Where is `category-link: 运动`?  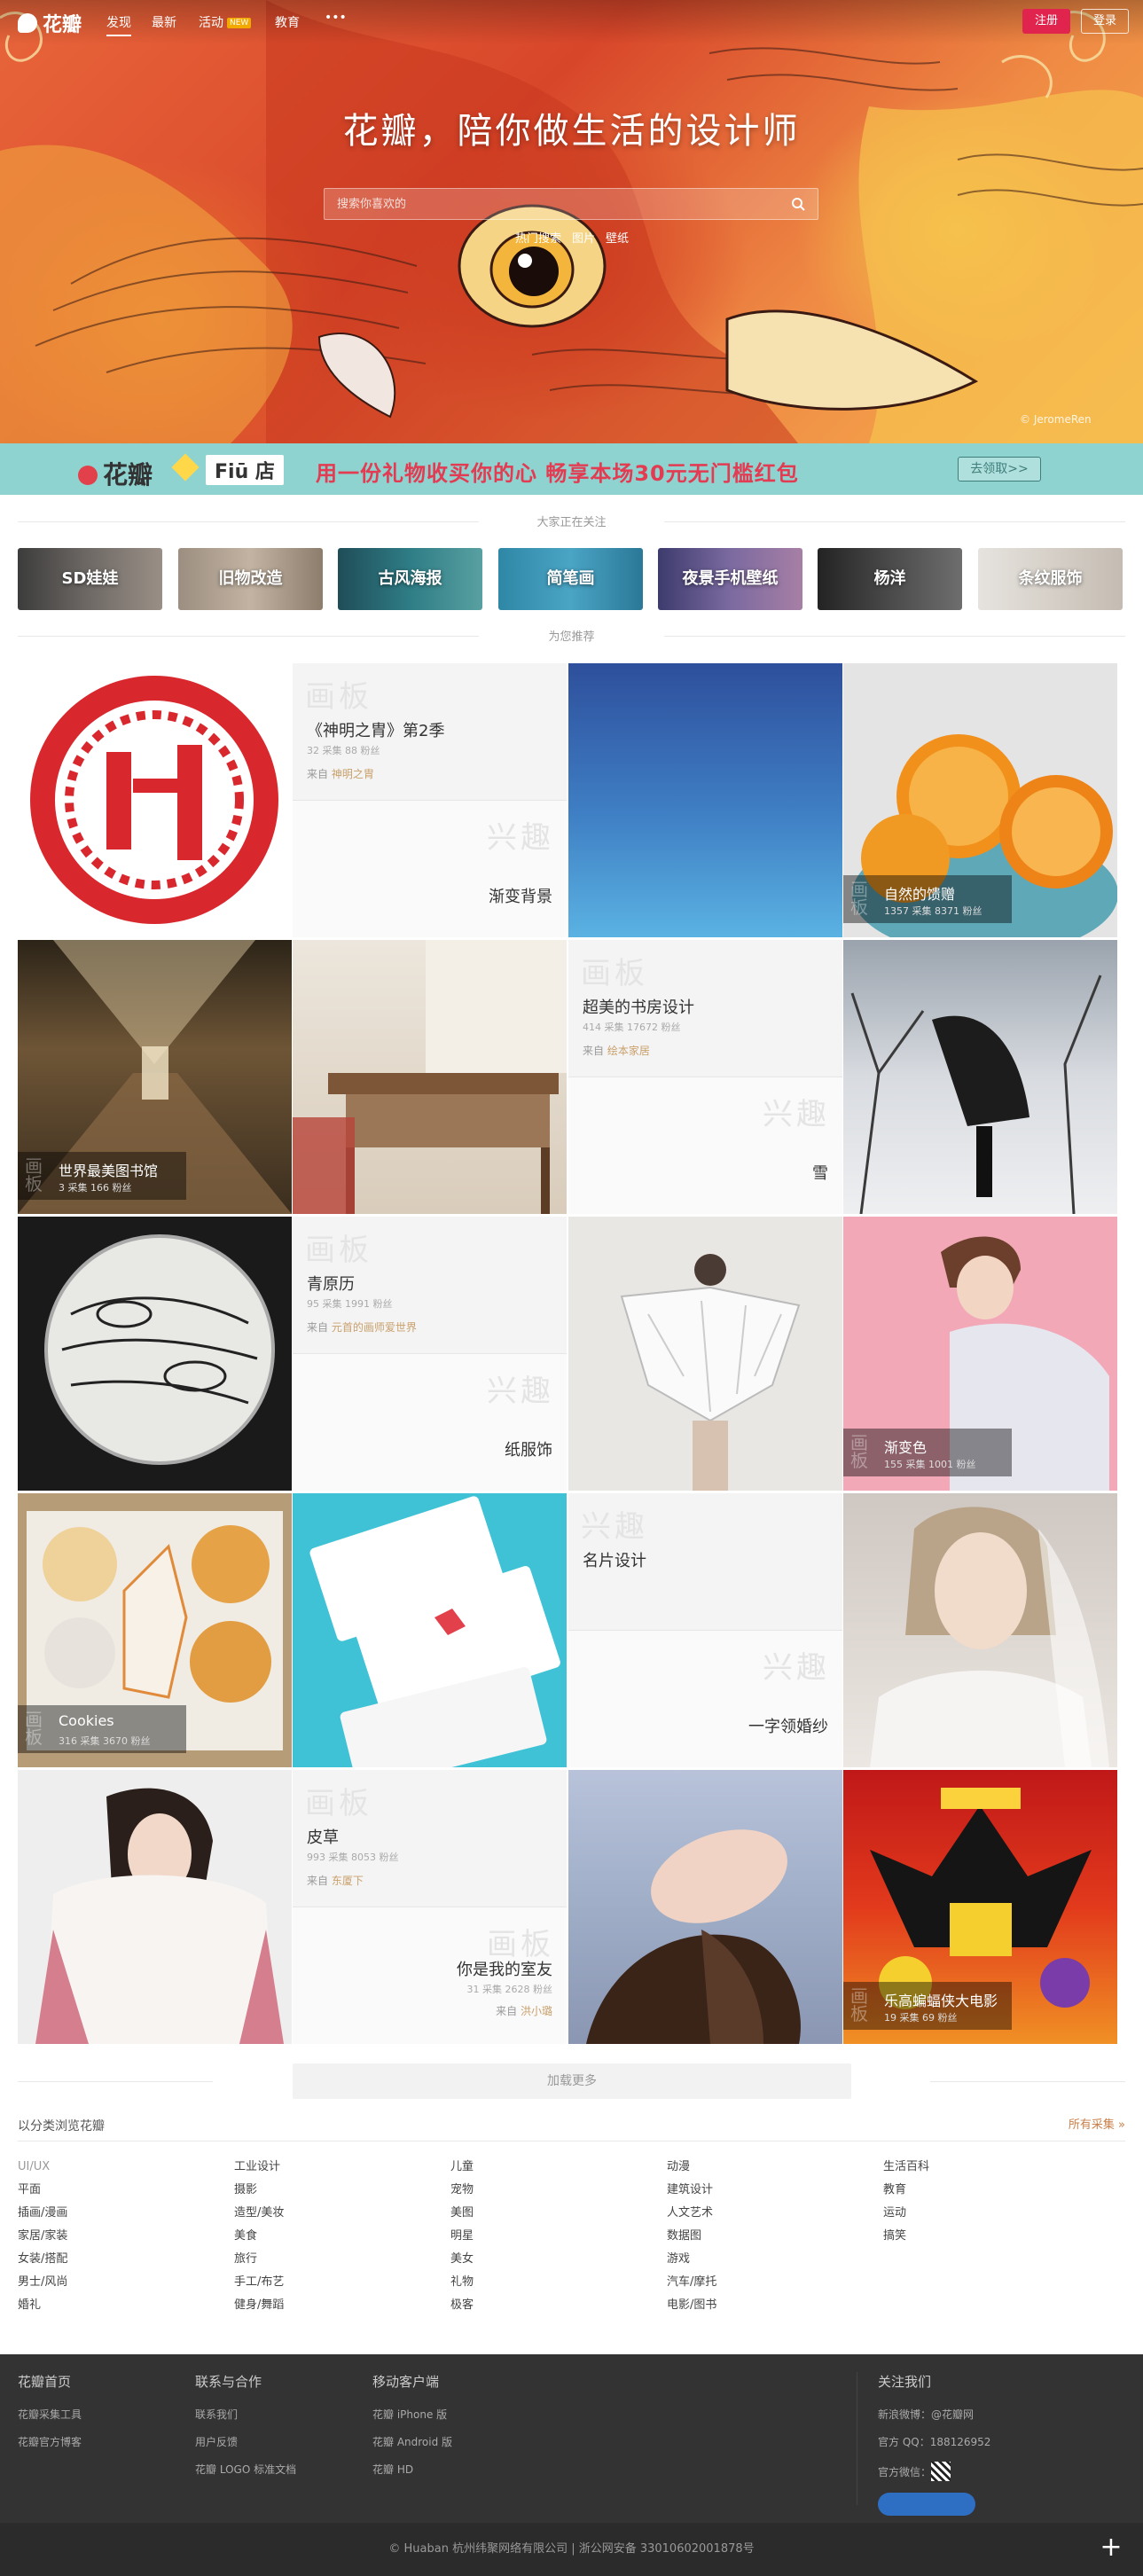
category-link: 运动 is located at coordinates (992, 2213).